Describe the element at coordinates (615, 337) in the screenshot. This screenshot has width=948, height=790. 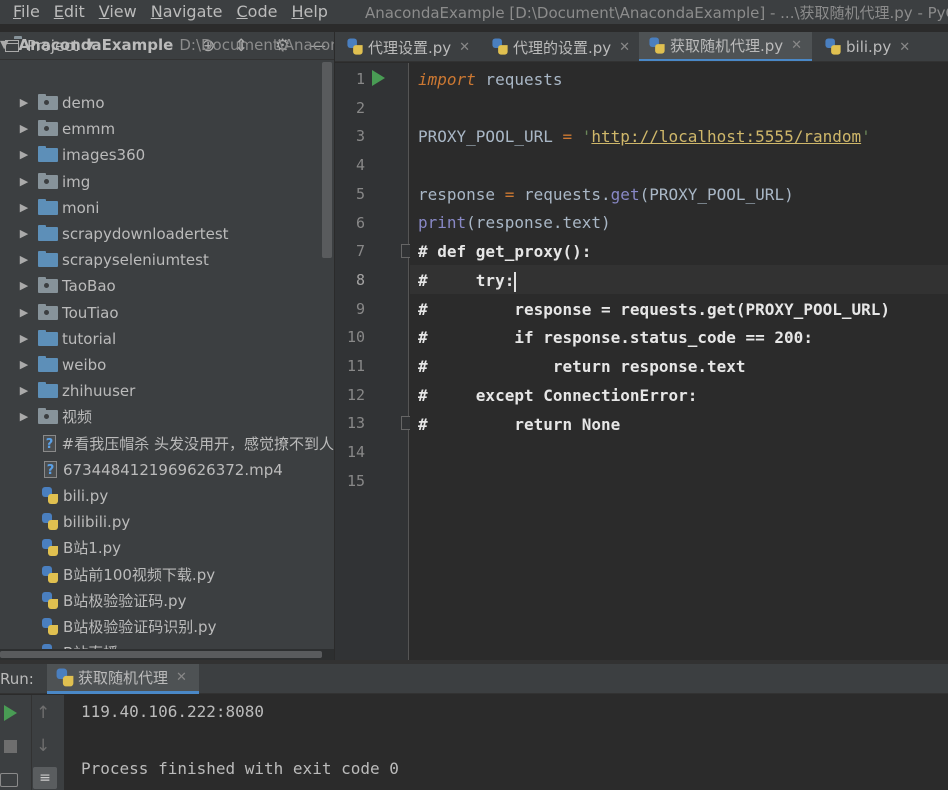
I see `code-line-10: # if response.status_code == 200:` at that location.